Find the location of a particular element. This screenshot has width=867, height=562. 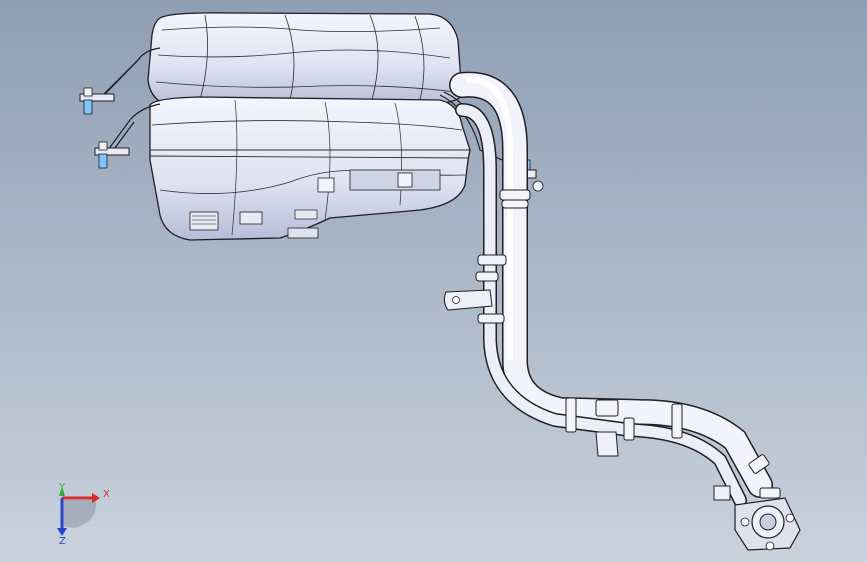

fuel-tank-upper is located at coordinates (305, 58).